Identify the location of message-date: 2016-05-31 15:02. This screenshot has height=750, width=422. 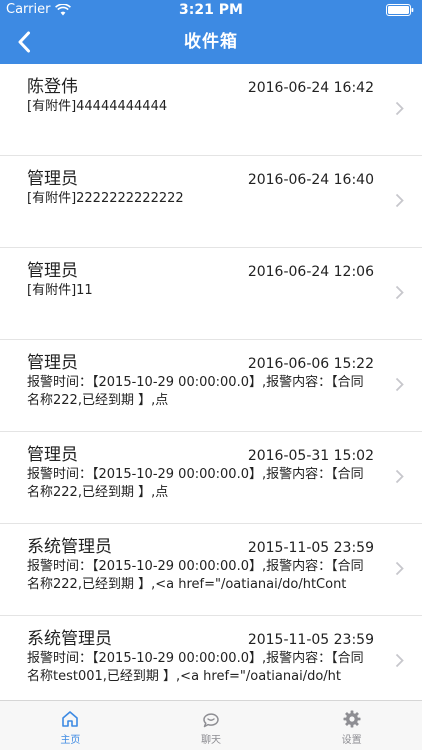
(310, 456).